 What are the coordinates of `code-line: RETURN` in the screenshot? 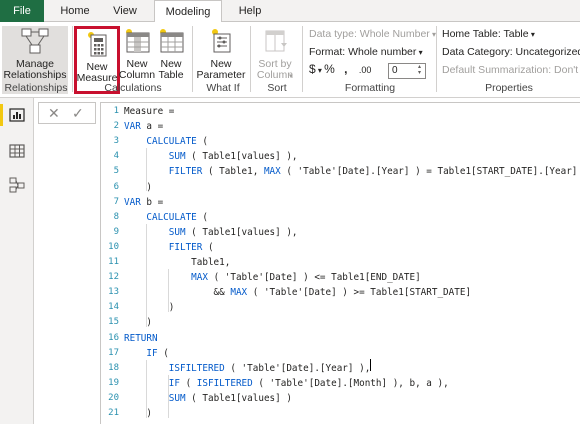 It's located at (141, 338).